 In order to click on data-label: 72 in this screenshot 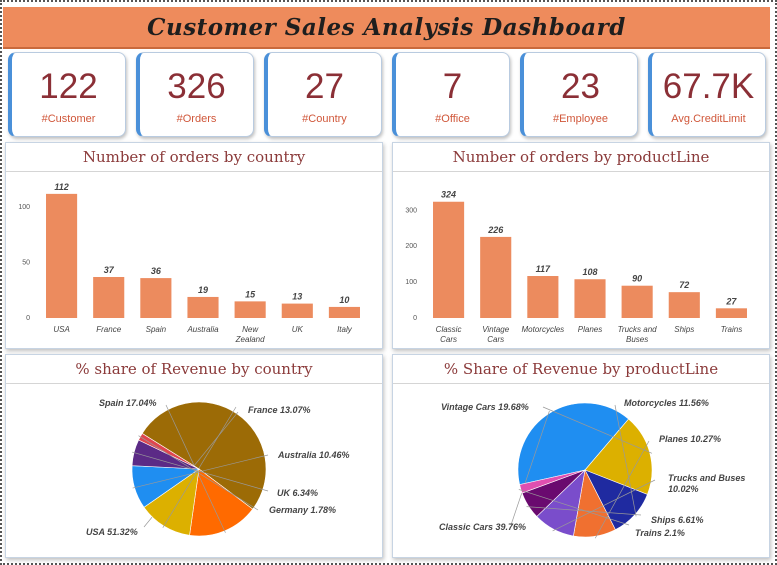, I will do `click(684, 285)`.